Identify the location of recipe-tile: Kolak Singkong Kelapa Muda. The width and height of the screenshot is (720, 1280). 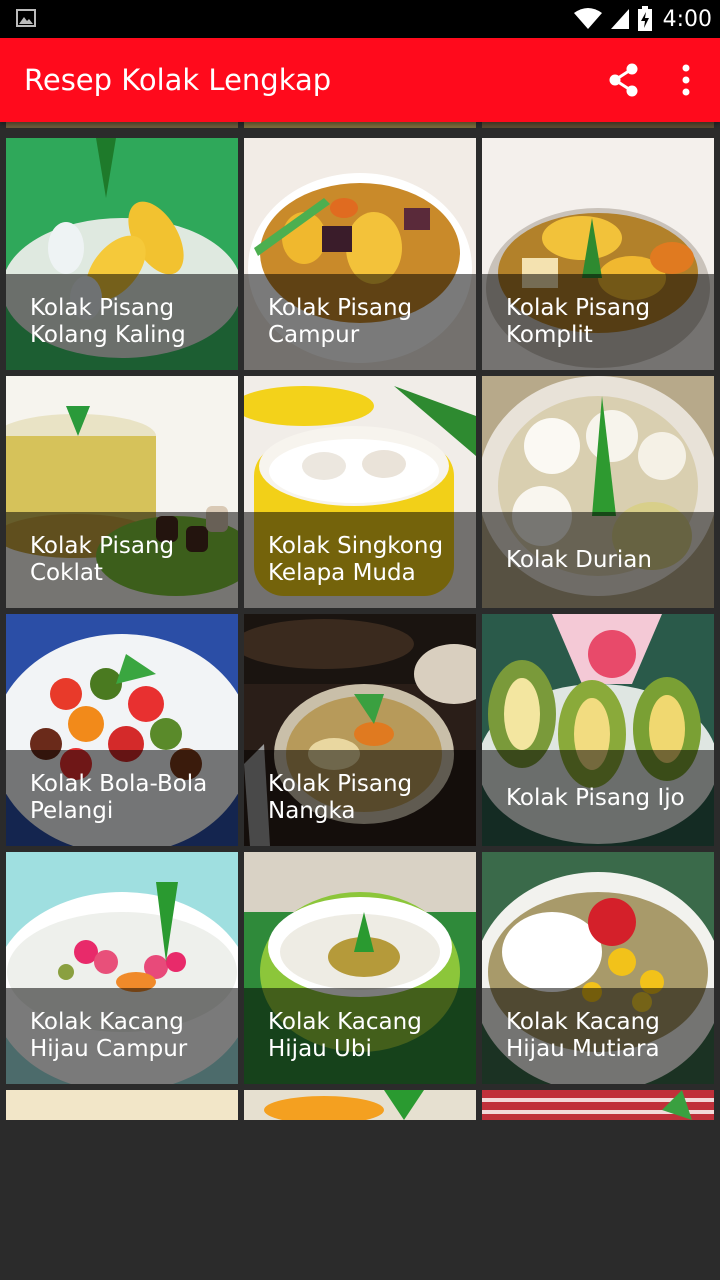
(360, 492).